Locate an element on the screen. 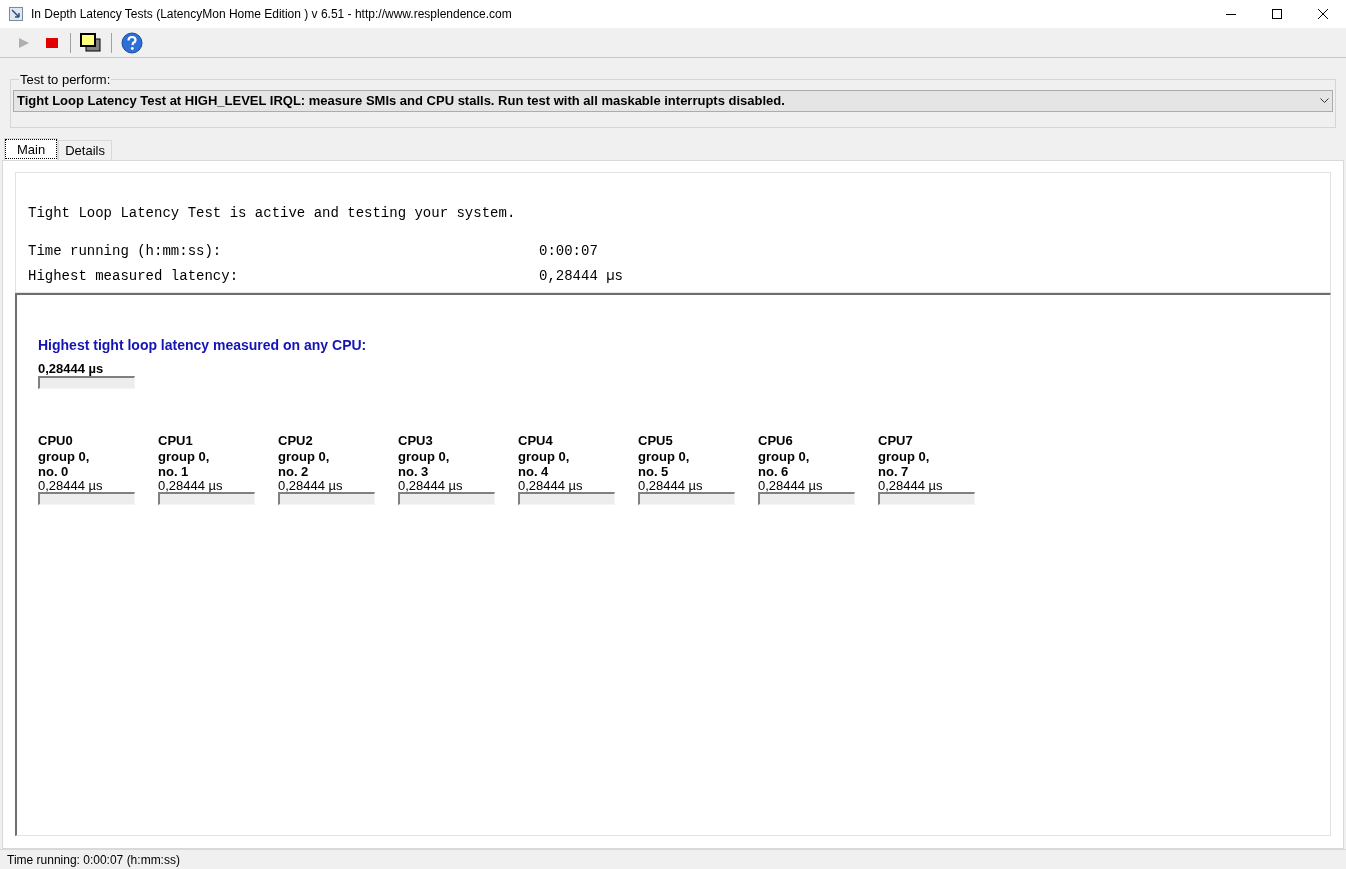 The width and height of the screenshot is (1346, 869). status-value: 0:00:07 is located at coordinates (568, 251).